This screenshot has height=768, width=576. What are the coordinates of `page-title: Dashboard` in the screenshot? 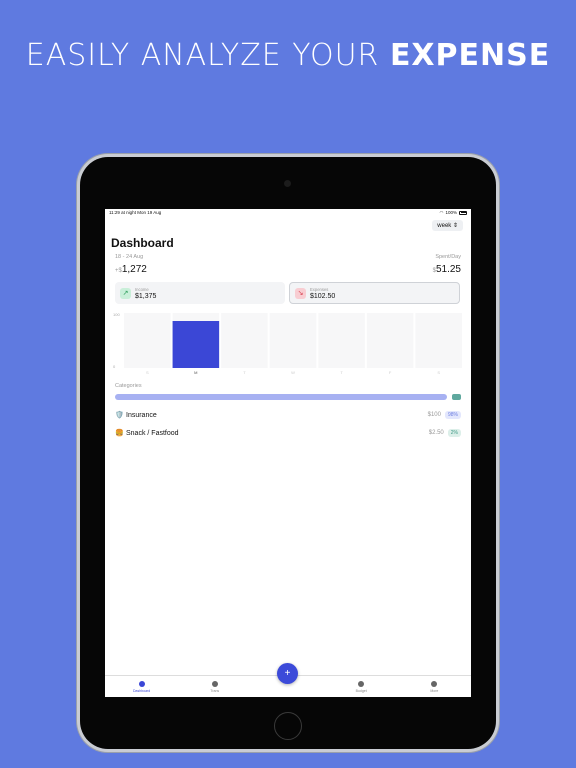 It's located at (142, 243).